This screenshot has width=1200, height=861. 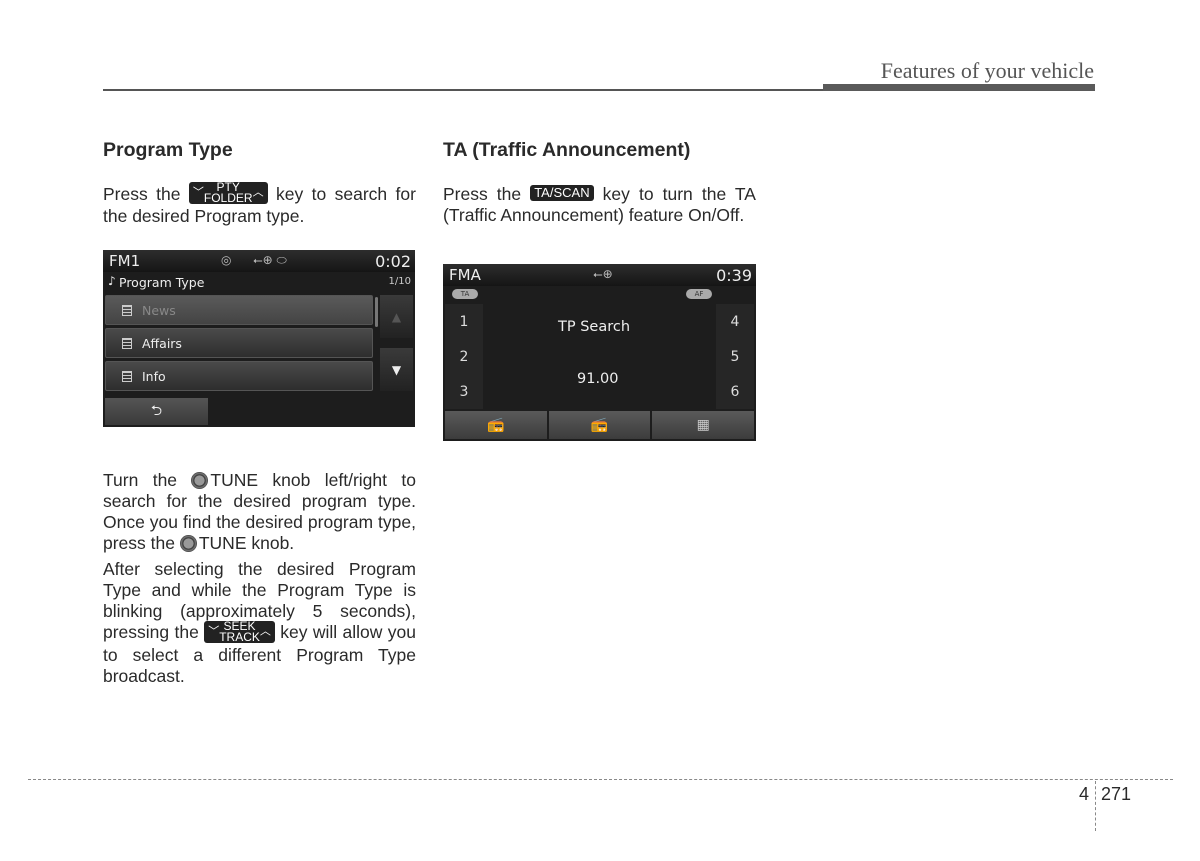 I want to click on status-bar: FM1 ◎ ⭠⊕ ⬭ 0:02, so click(x=259, y=261).